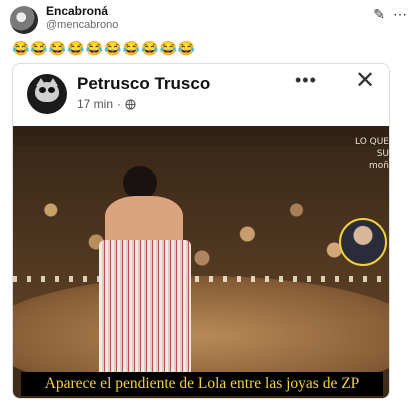 The image size is (417, 404). I want to click on corner-text-line: LO QUE, so click(372, 142).